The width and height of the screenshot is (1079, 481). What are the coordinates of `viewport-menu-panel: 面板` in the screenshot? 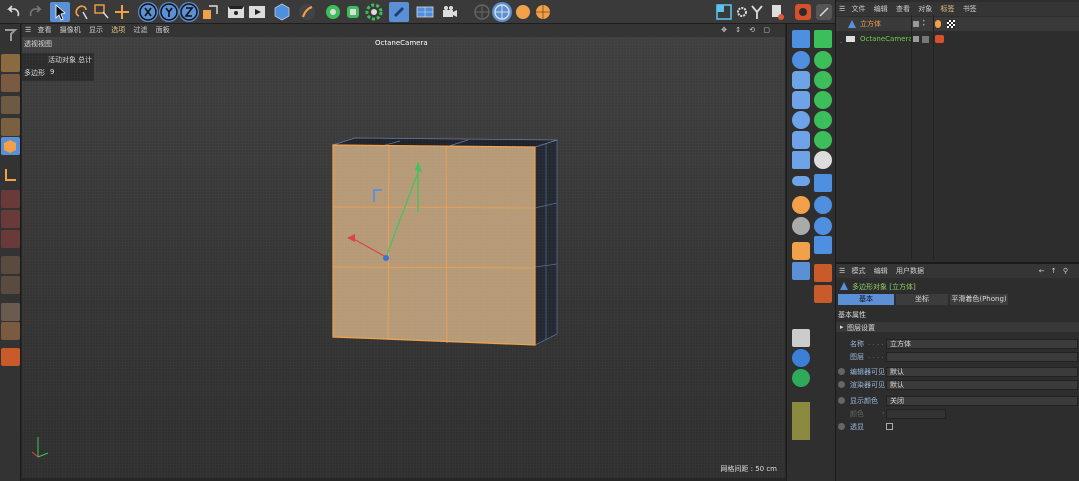 It's located at (163, 30).